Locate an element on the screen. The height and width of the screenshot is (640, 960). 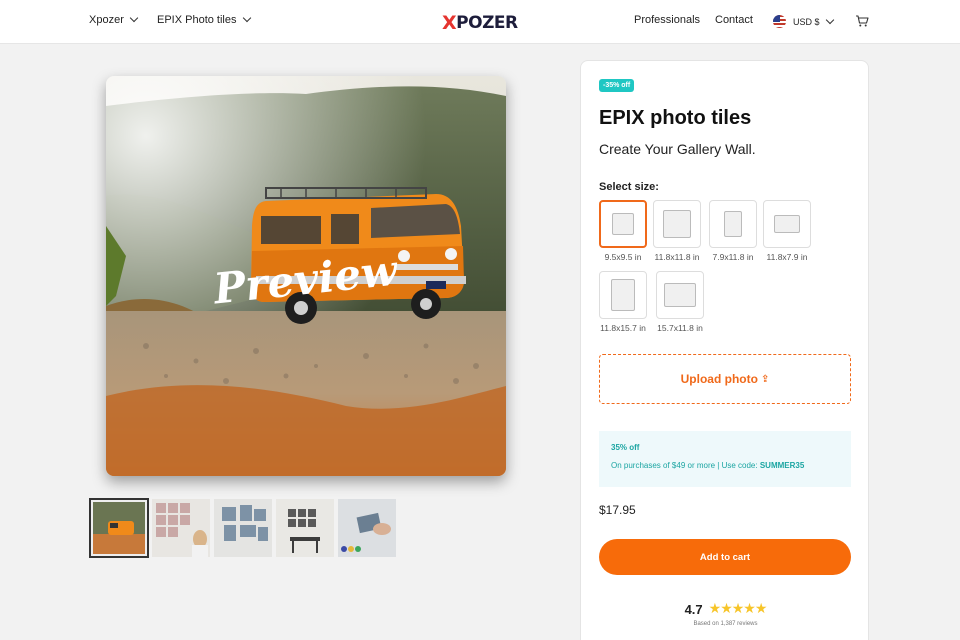
brand-menu: Xpozer is located at coordinates (114, 19).